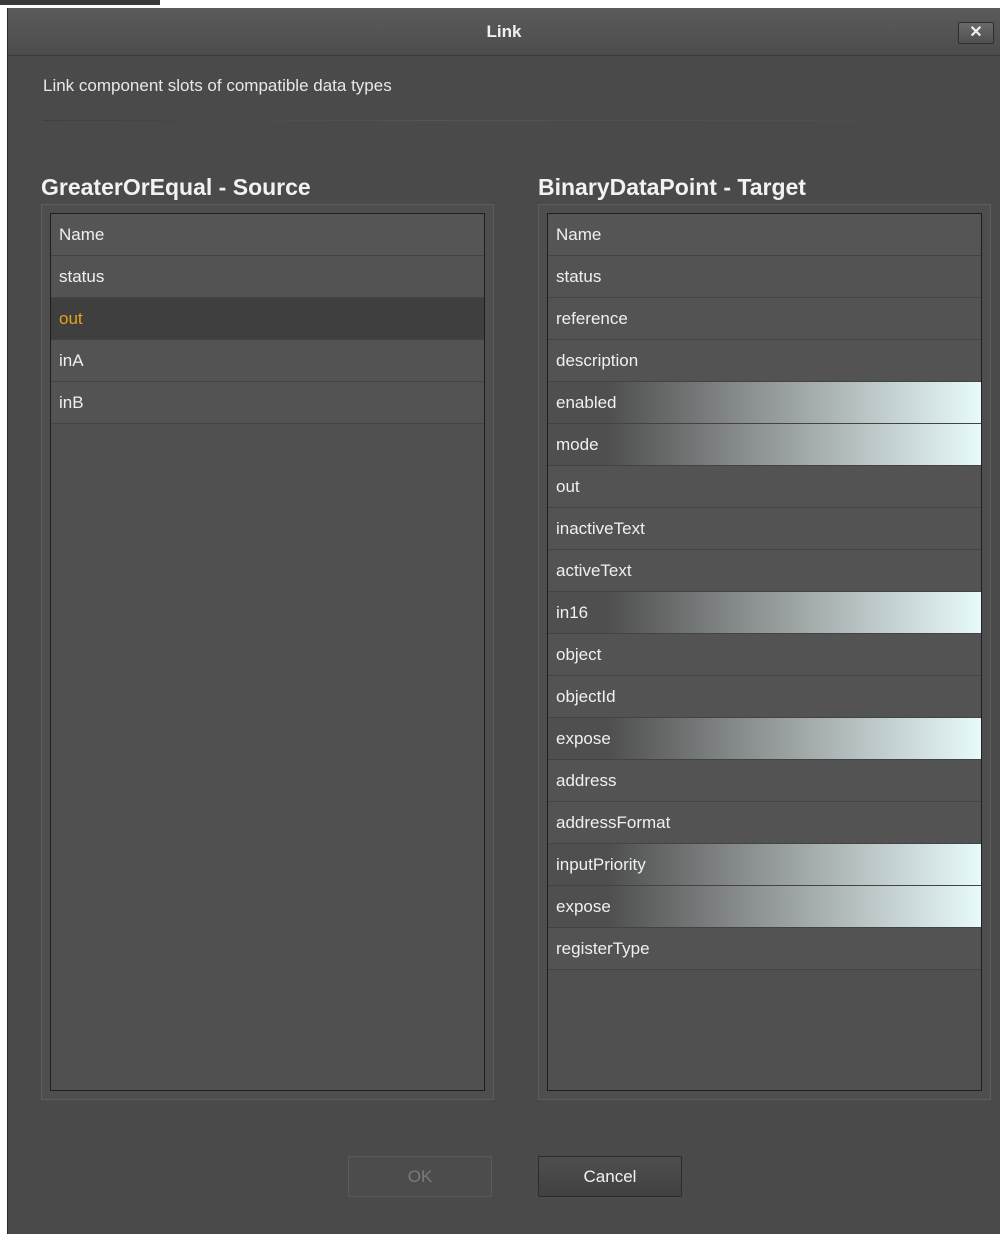 The height and width of the screenshot is (1234, 1000). I want to click on target-slot-row: in16, so click(764, 613).